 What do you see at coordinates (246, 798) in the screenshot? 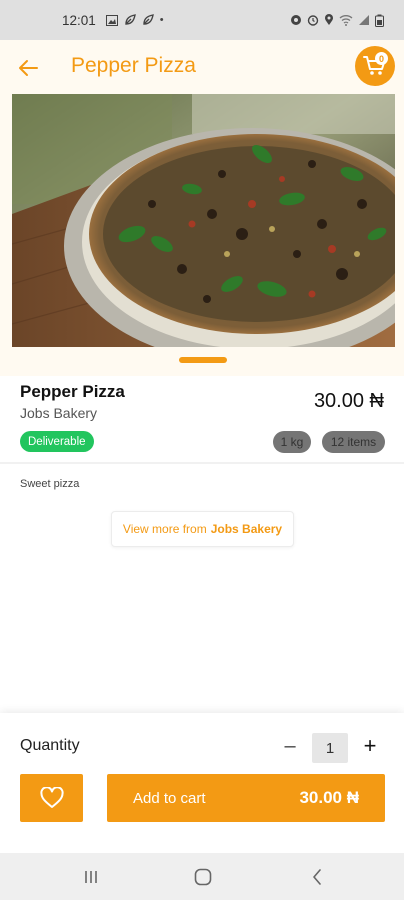
I see `add-to-cart-button: Add to cart 30.00 ₦` at bounding box center [246, 798].